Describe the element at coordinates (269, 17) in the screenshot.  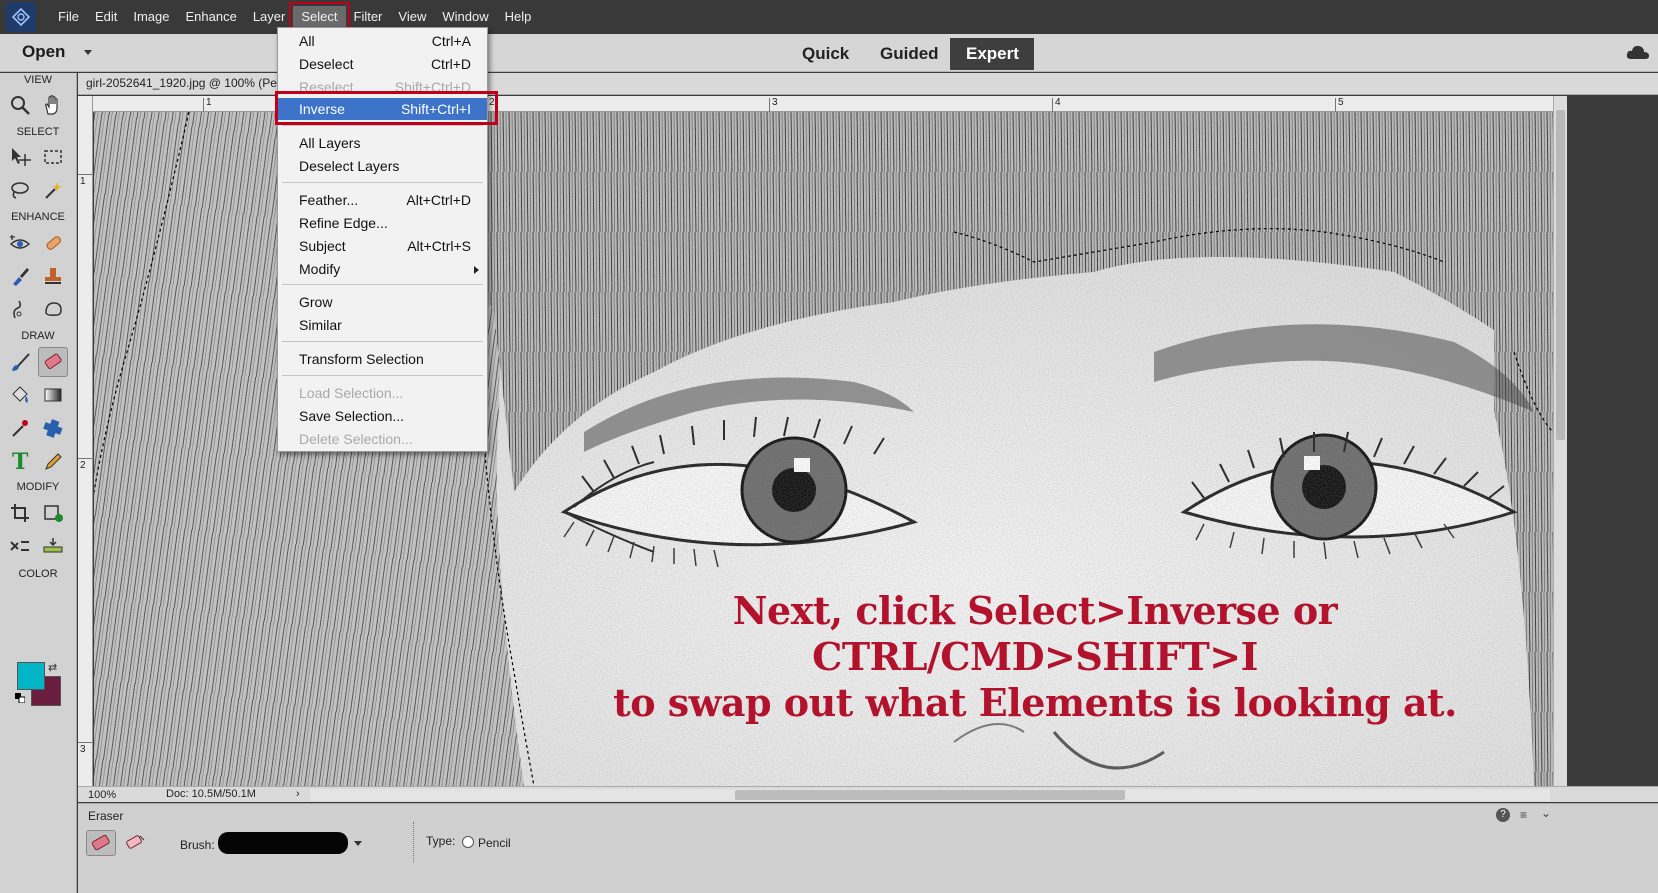
I see `menu-layer: Layer` at that location.